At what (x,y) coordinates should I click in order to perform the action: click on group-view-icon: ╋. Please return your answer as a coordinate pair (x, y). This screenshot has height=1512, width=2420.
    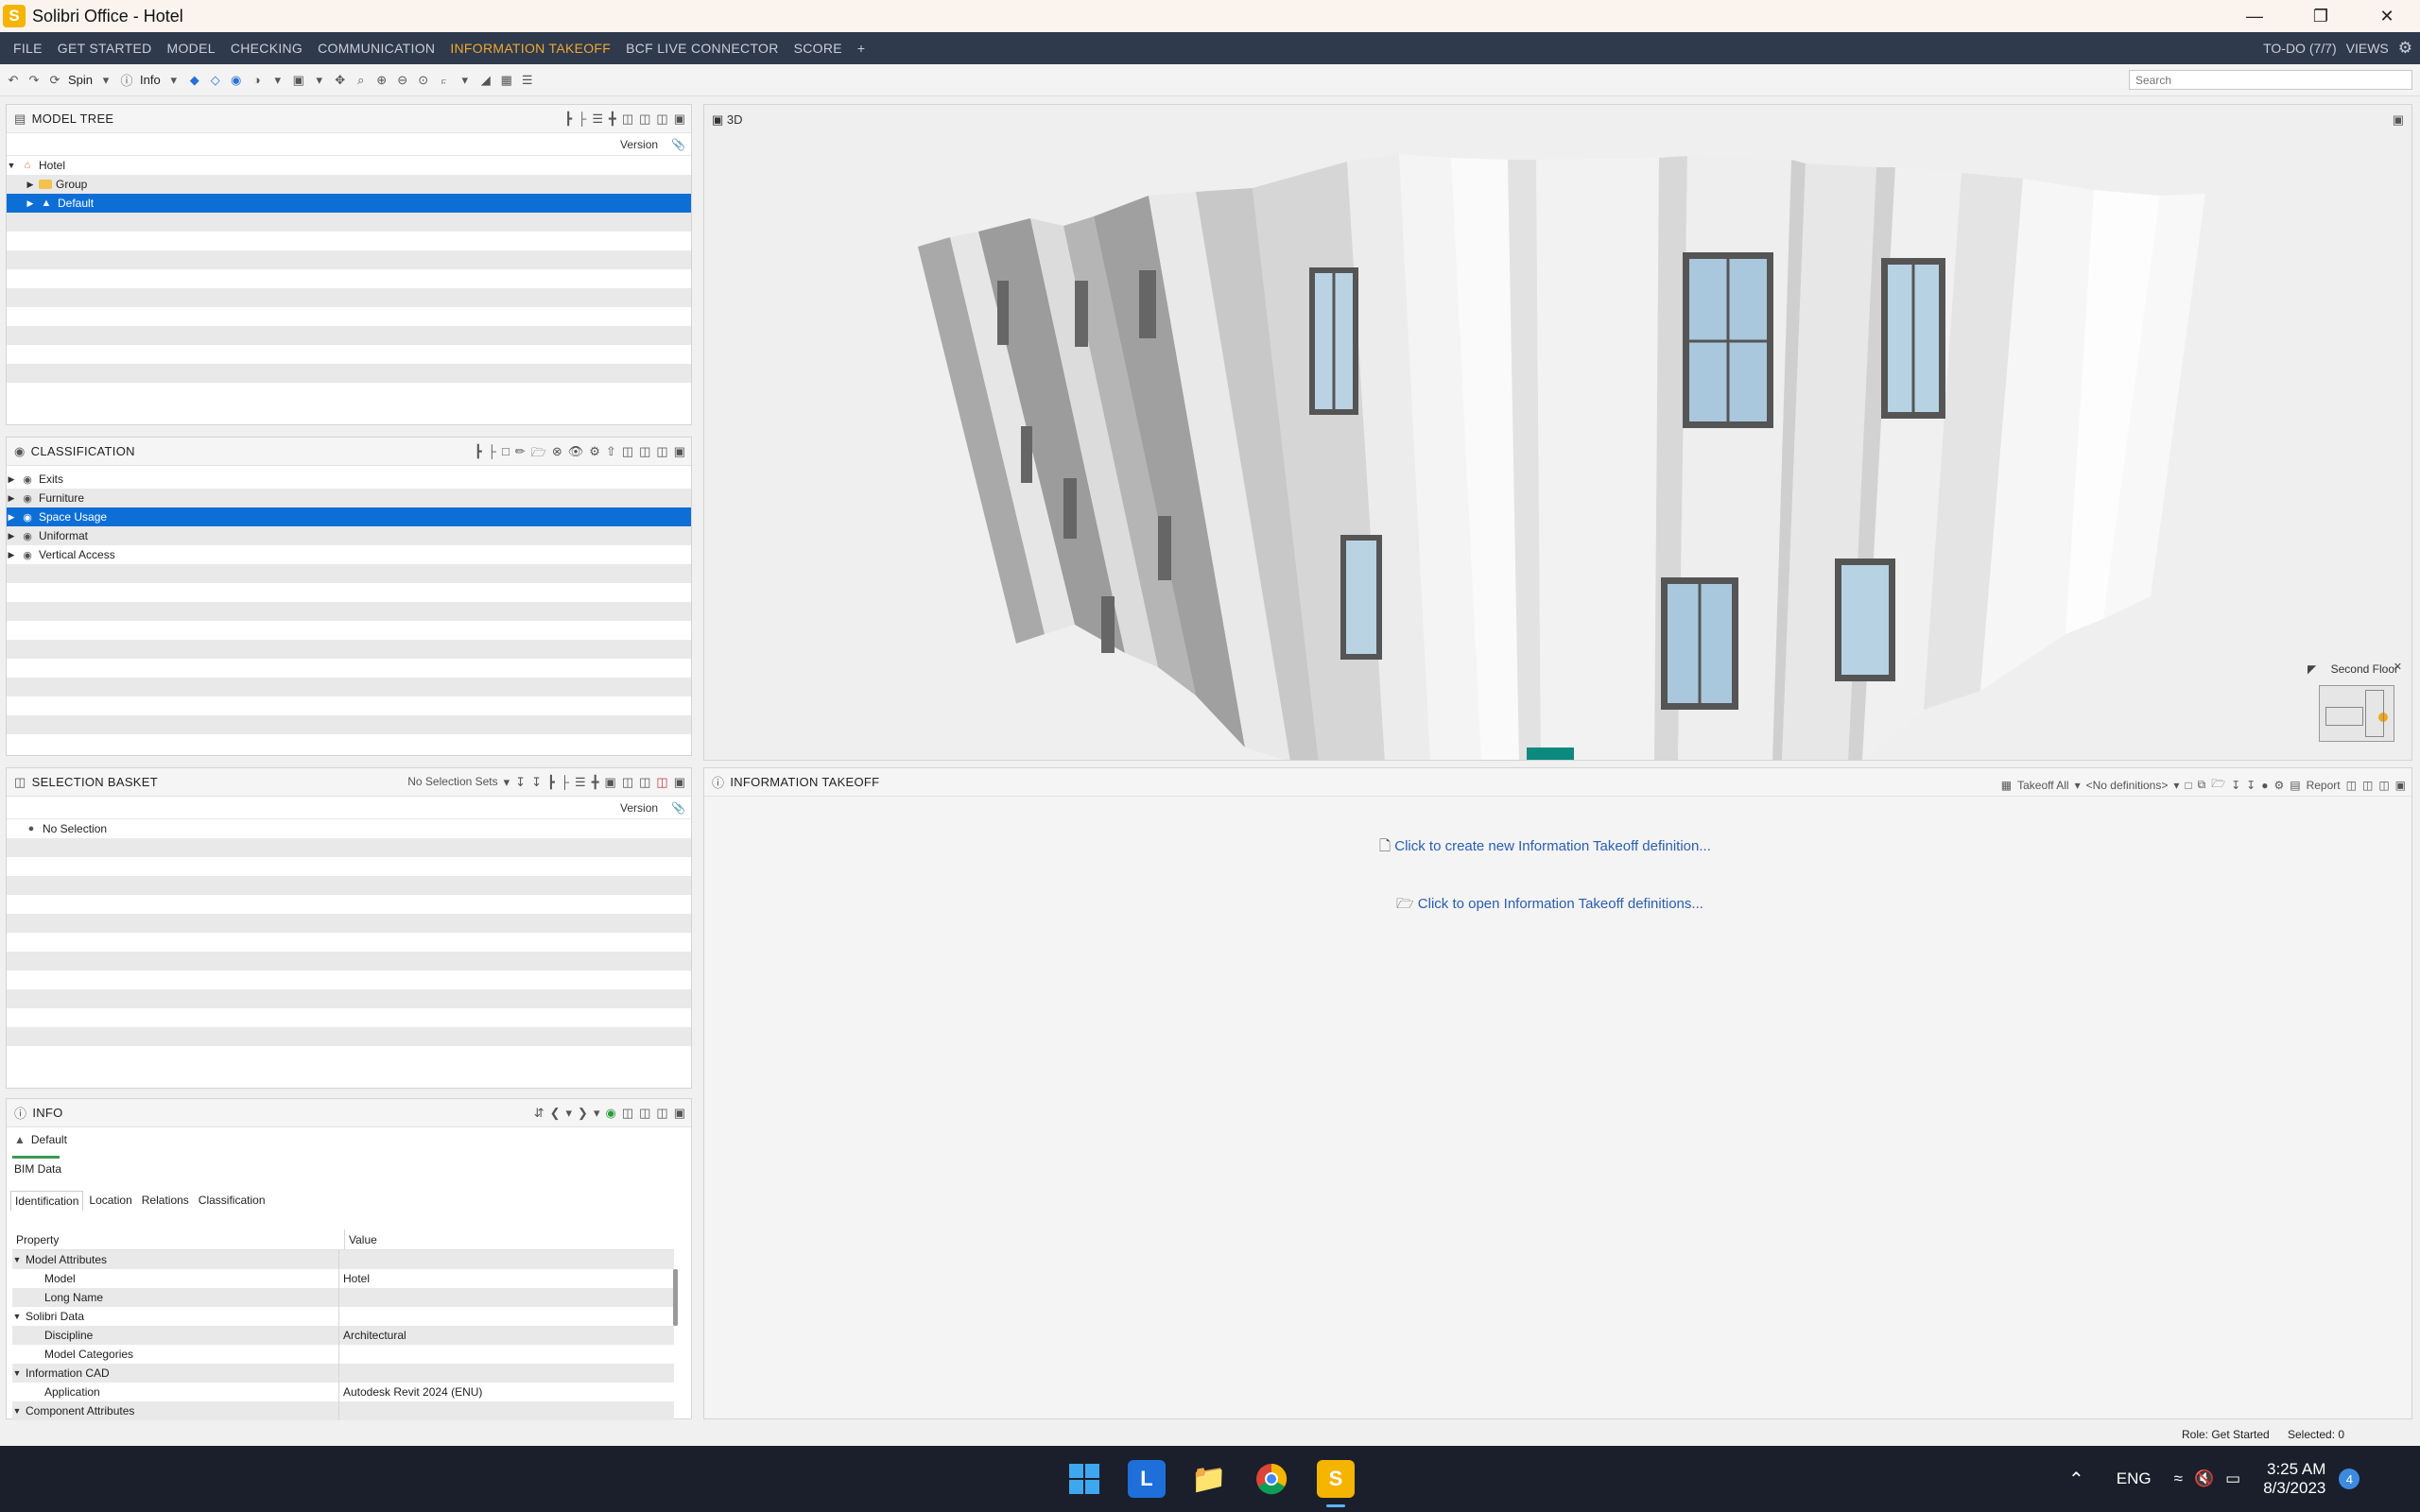
    Looking at the image, I should click on (595, 782).